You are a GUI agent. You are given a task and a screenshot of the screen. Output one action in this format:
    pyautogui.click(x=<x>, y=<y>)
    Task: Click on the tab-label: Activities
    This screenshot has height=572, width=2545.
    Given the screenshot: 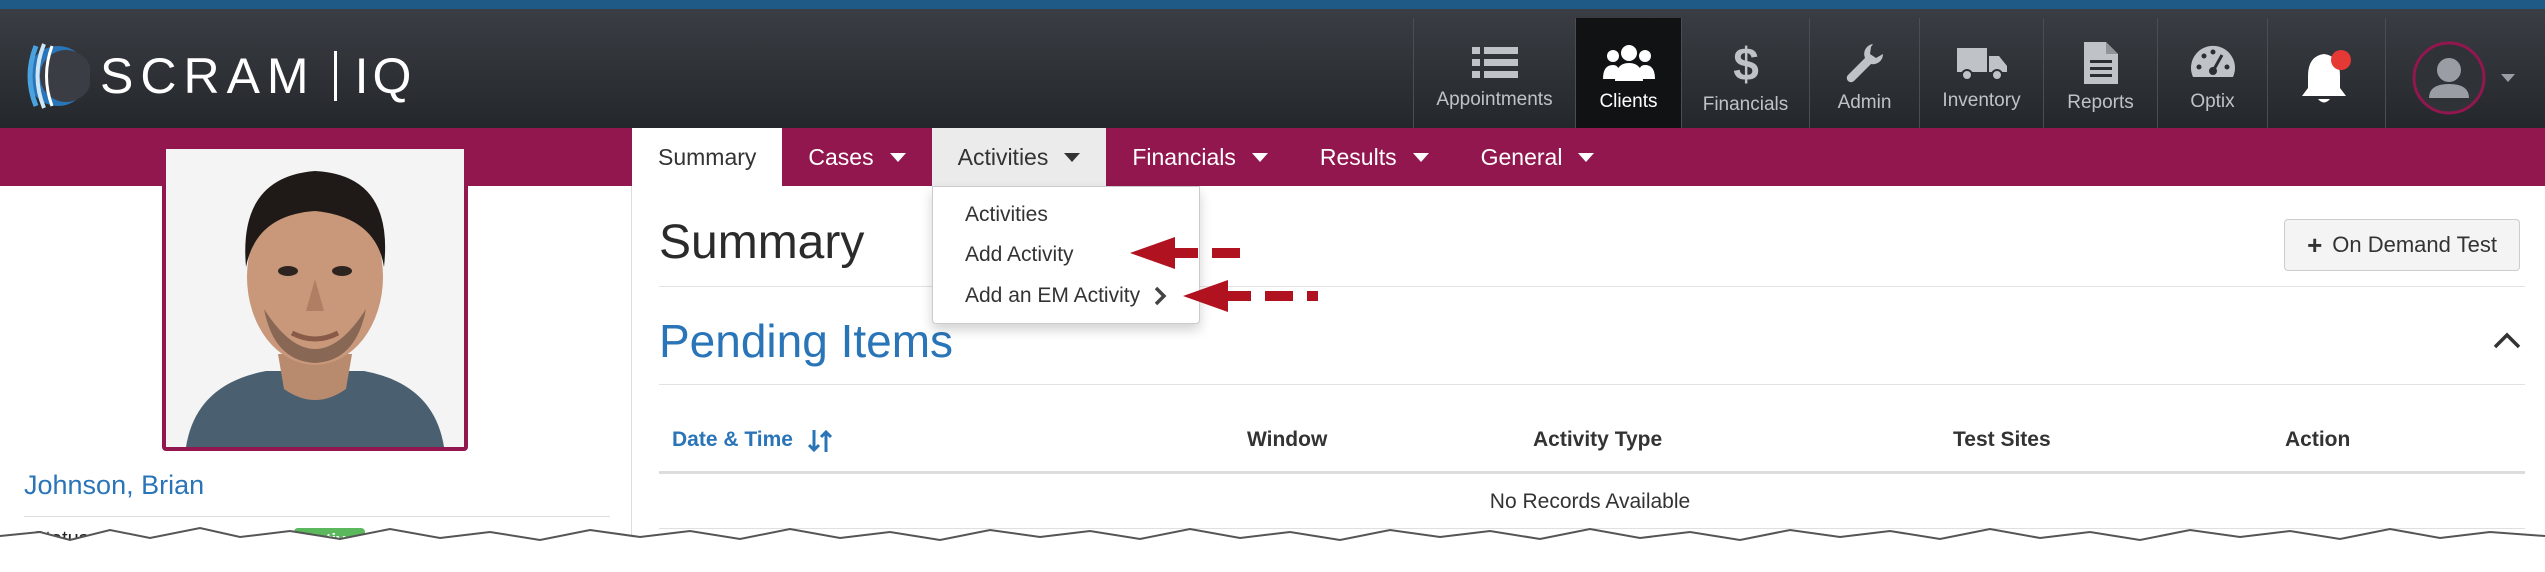 What is the action you would take?
    pyautogui.click(x=1003, y=156)
    